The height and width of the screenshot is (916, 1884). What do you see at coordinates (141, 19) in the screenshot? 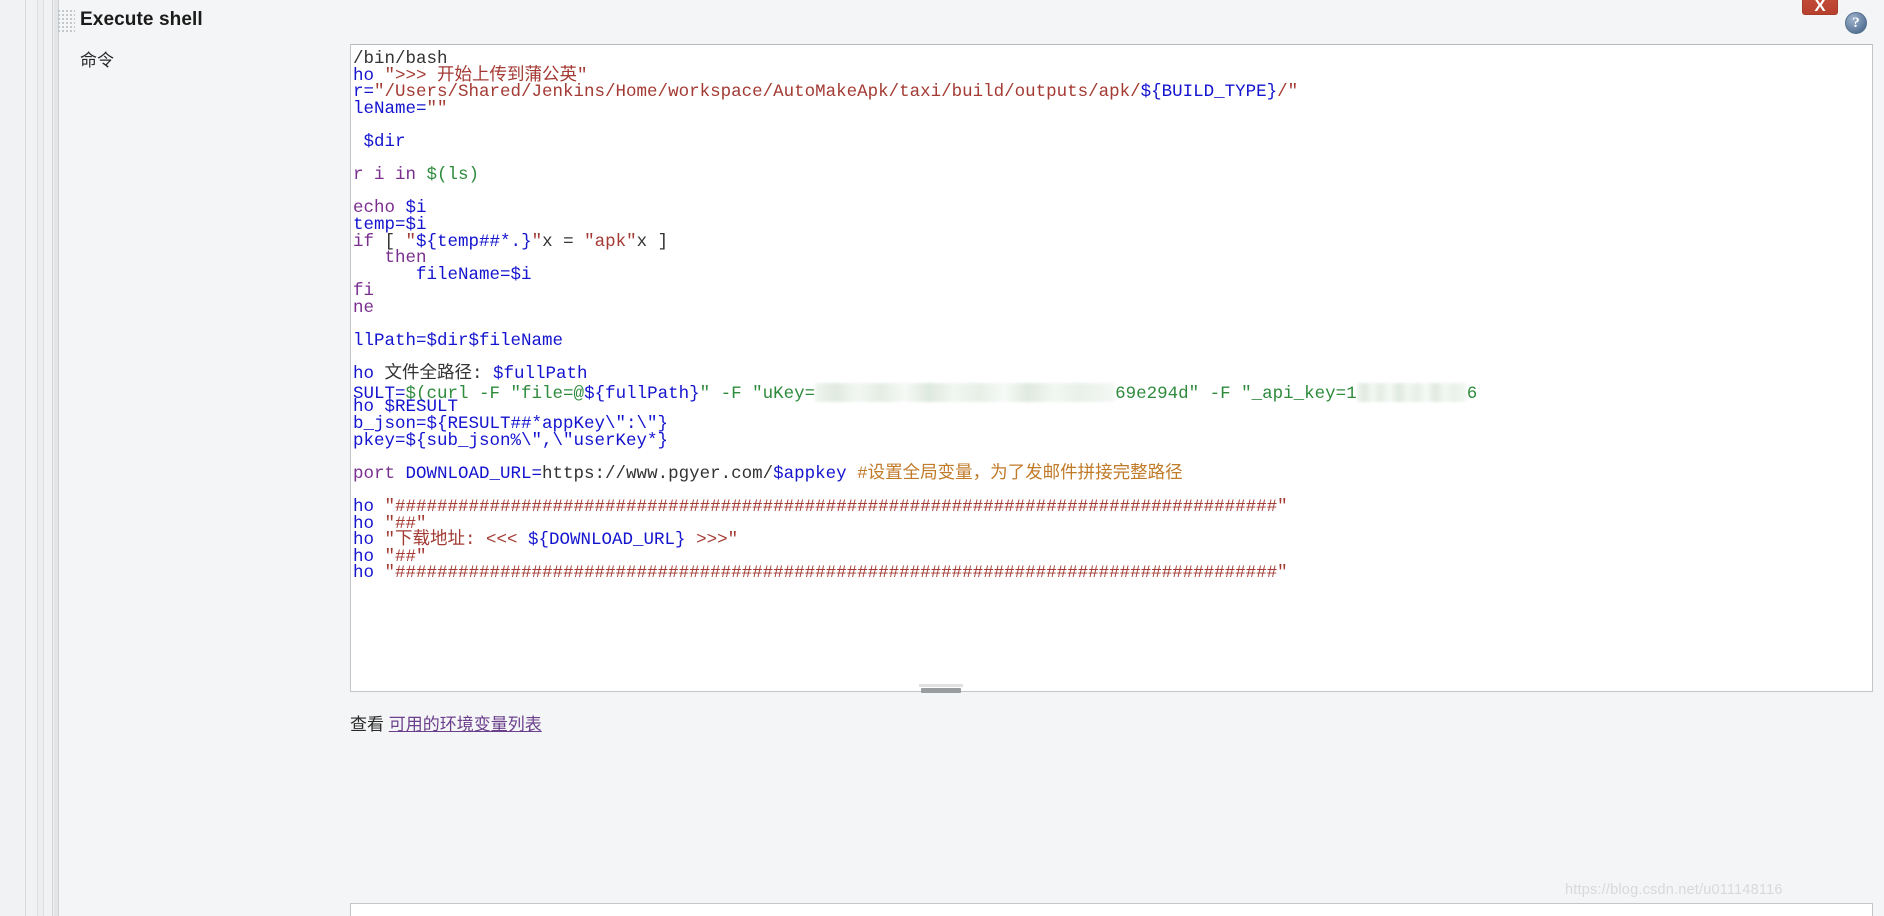
I see `page-title: Execute shell` at bounding box center [141, 19].